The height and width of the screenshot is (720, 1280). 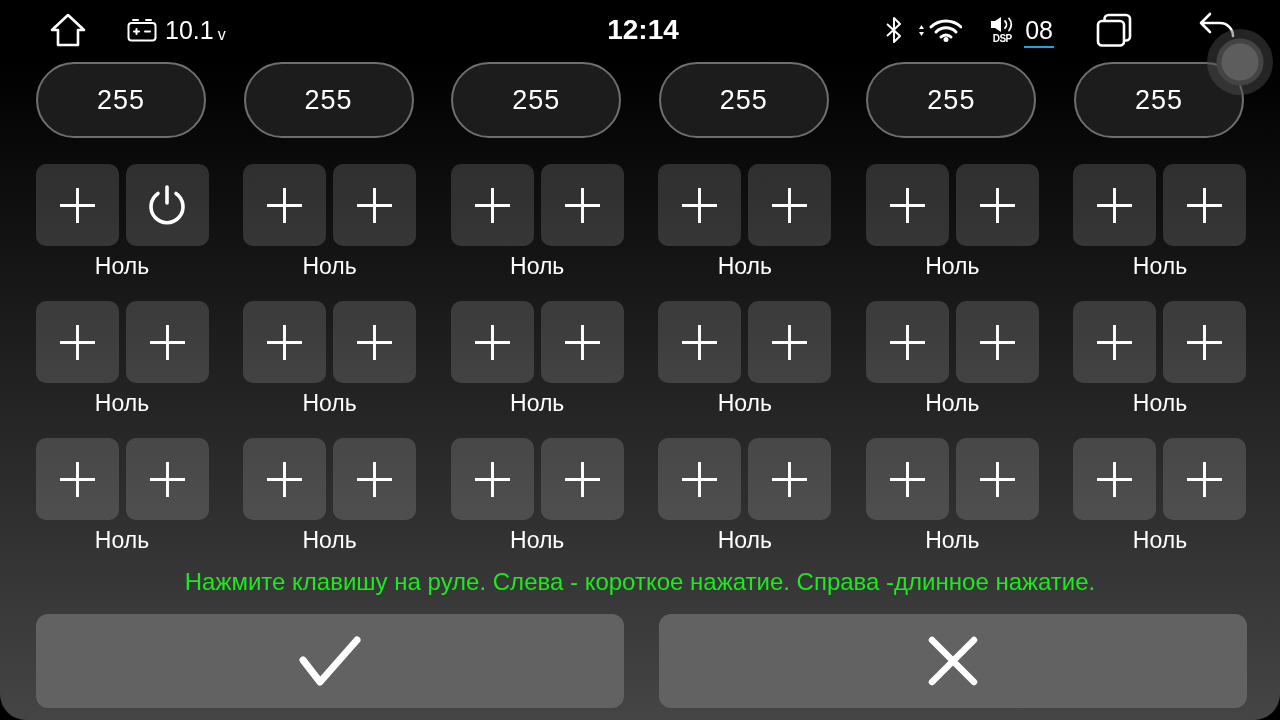 What do you see at coordinates (940, 30) in the screenshot?
I see `wifi-icon` at bounding box center [940, 30].